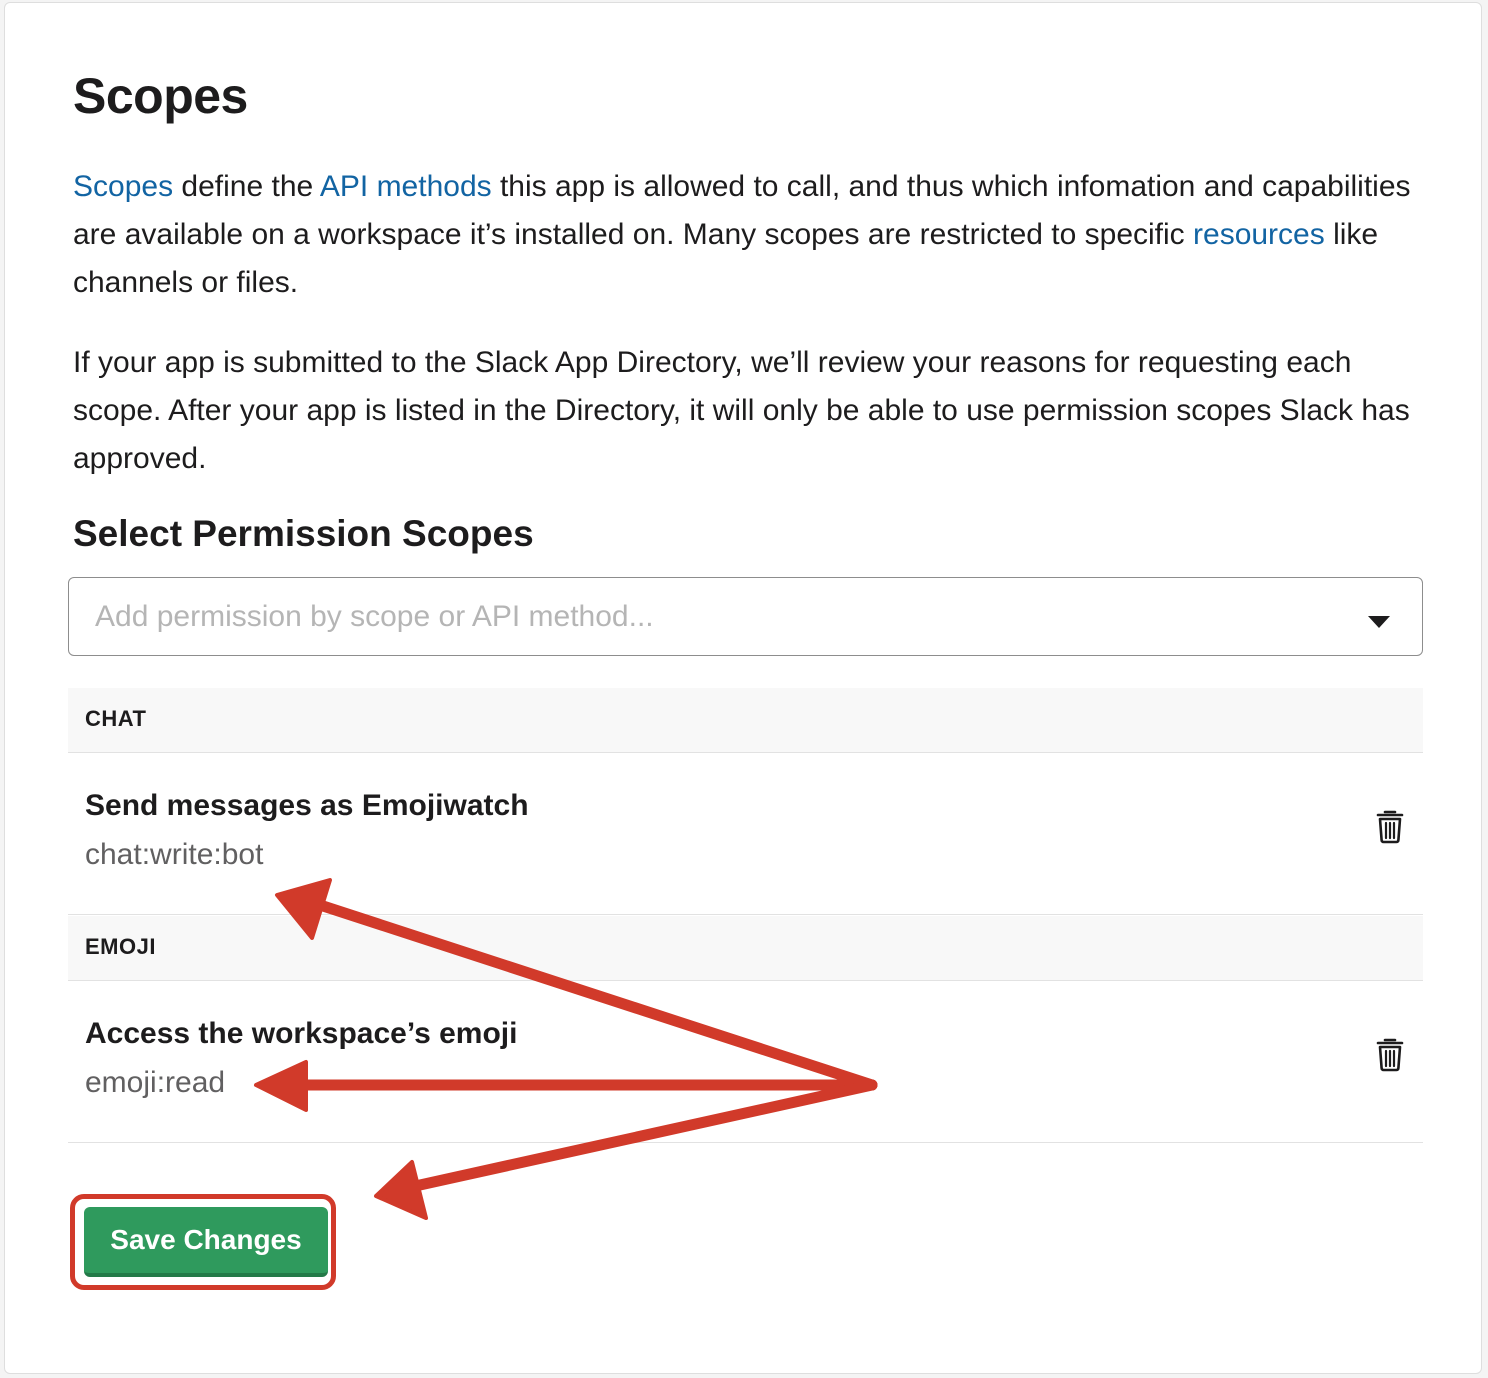 Image resolution: width=1488 pixels, height=1378 pixels. I want to click on scope-code: chat:write:bot, so click(174, 854).